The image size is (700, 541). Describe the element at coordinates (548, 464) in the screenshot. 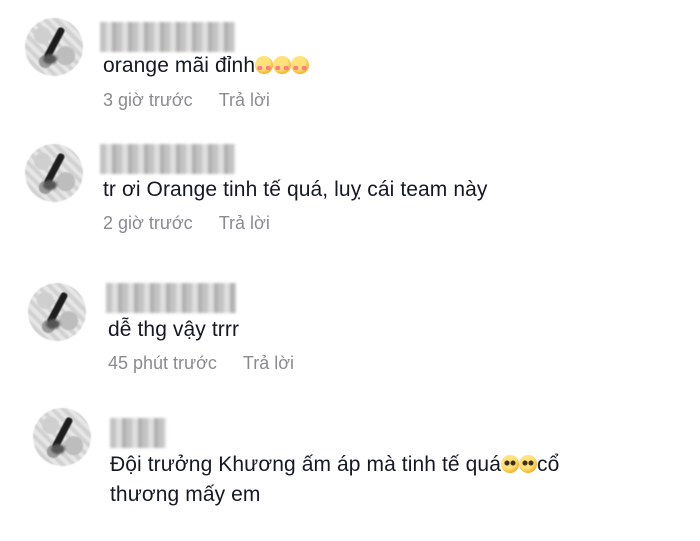

I see `comment-text-line1-end: cổ` at that location.